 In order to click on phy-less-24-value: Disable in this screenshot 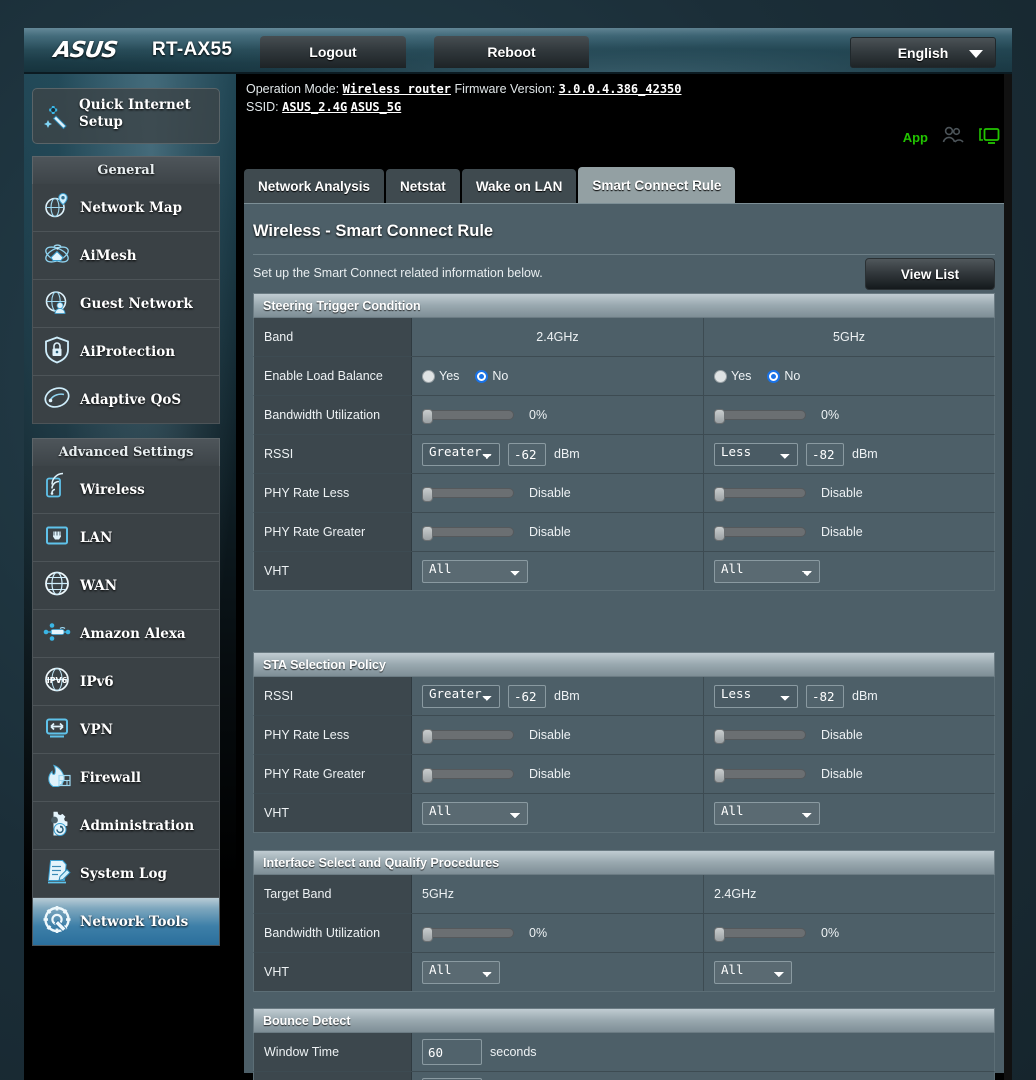, I will do `click(550, 493)`.